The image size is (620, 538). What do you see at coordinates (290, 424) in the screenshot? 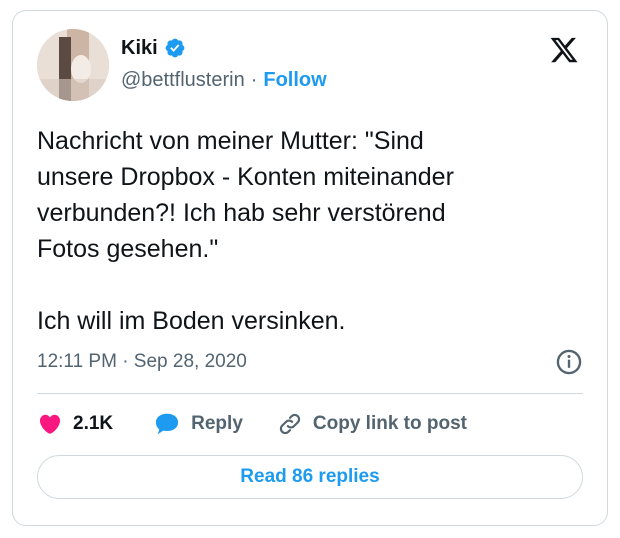
I see `link-icon` at bounding box center [290, 424].